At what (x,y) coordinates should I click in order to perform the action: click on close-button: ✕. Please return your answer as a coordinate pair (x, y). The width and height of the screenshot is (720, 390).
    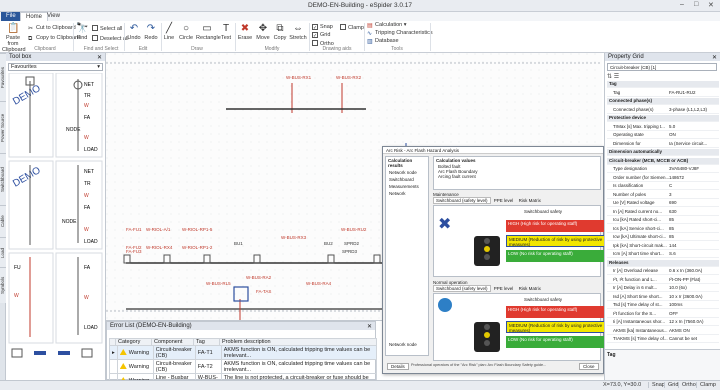
    Looking at the image, I should click on (711, 5).